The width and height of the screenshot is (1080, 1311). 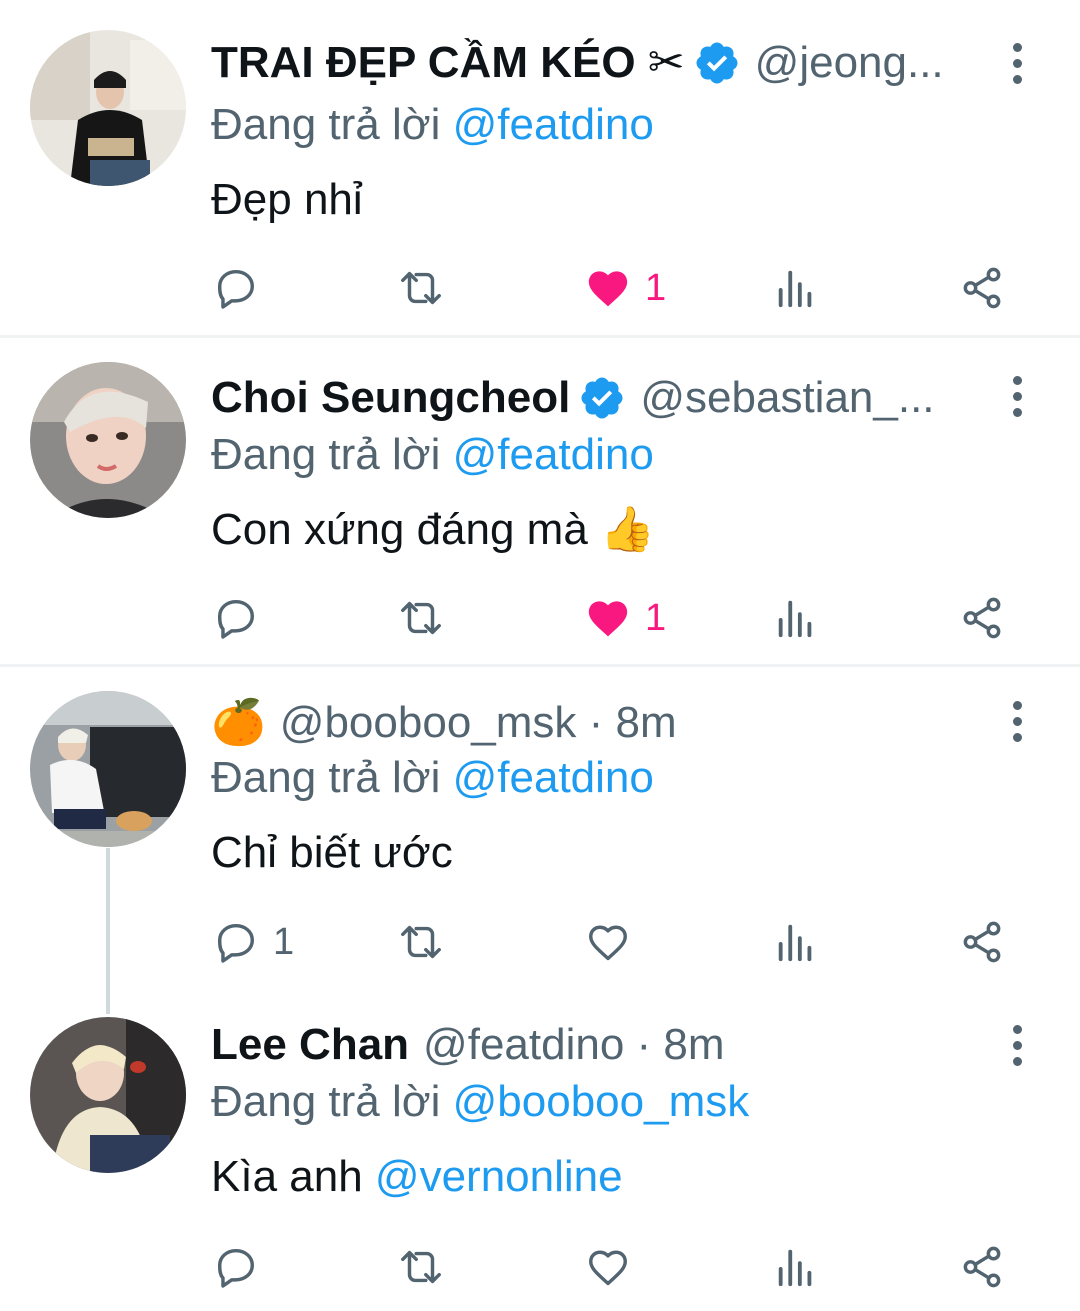 What do you see at coordinates (433, 529) in the screenshot?
I see `tweet-text: Con xứng đáng mà 👍` at bounding box center [433, 529].